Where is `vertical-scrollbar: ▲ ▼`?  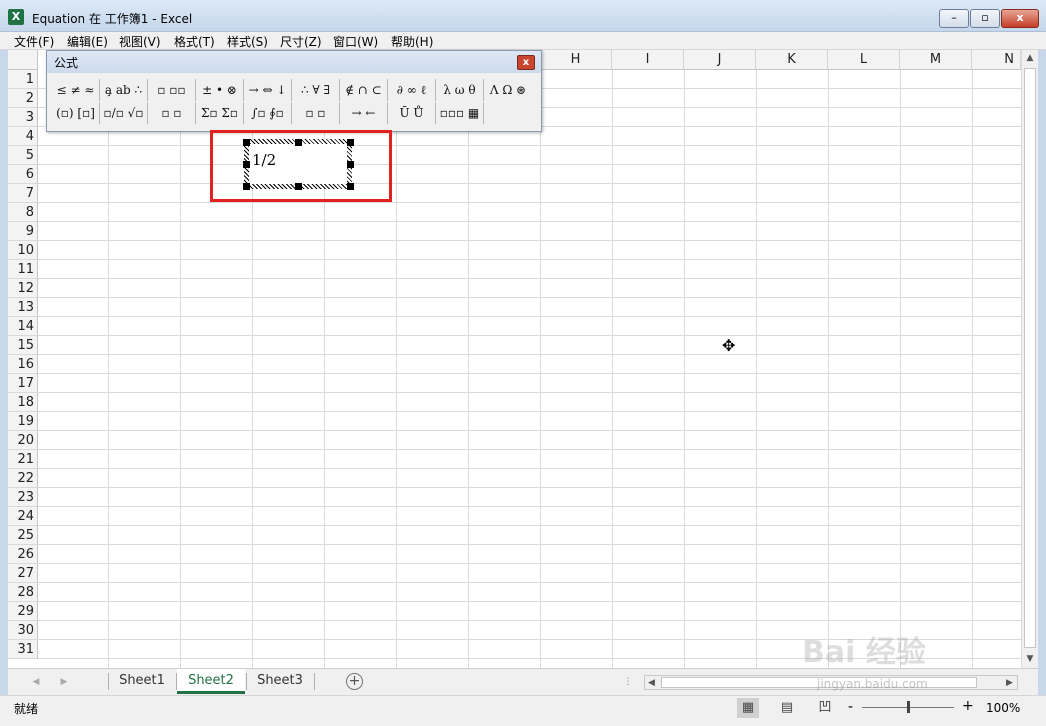 vertical-scrollbar: ▲ ▼ is located at coordinates (1029, 359).